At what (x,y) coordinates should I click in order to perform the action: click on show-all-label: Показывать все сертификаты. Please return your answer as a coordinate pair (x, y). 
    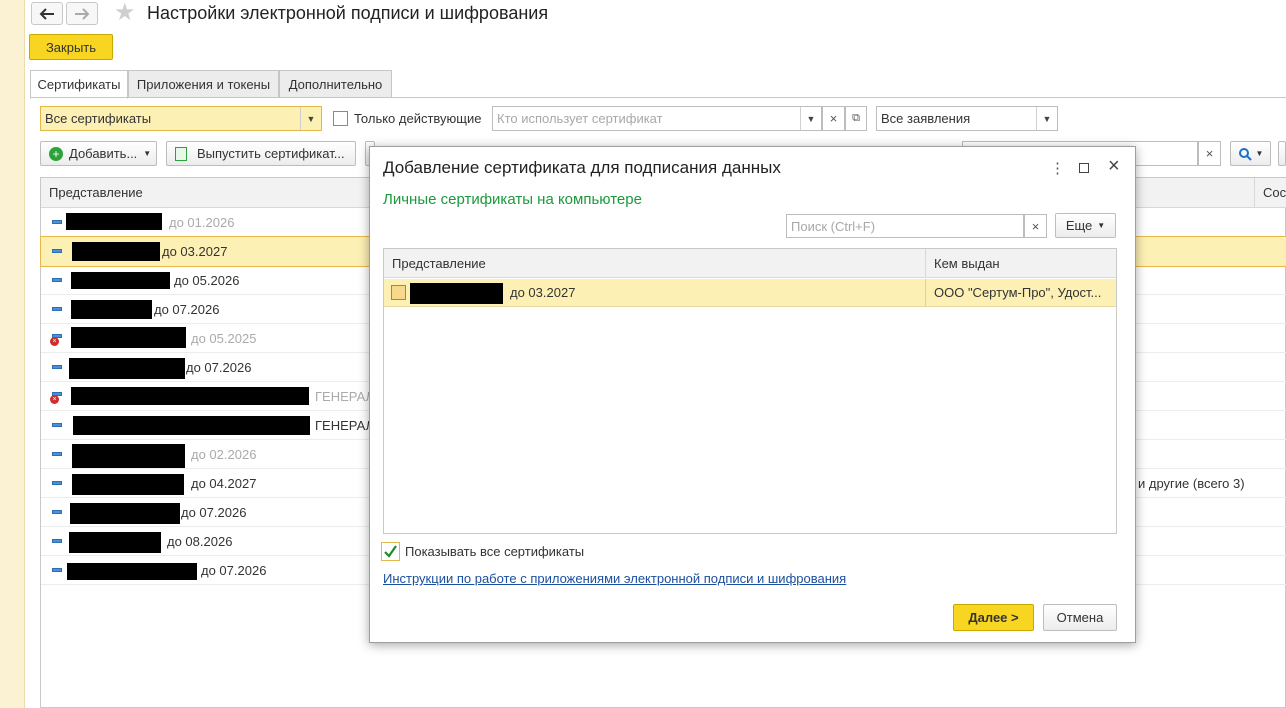
    Looking at the image, I should click on (495, 551).